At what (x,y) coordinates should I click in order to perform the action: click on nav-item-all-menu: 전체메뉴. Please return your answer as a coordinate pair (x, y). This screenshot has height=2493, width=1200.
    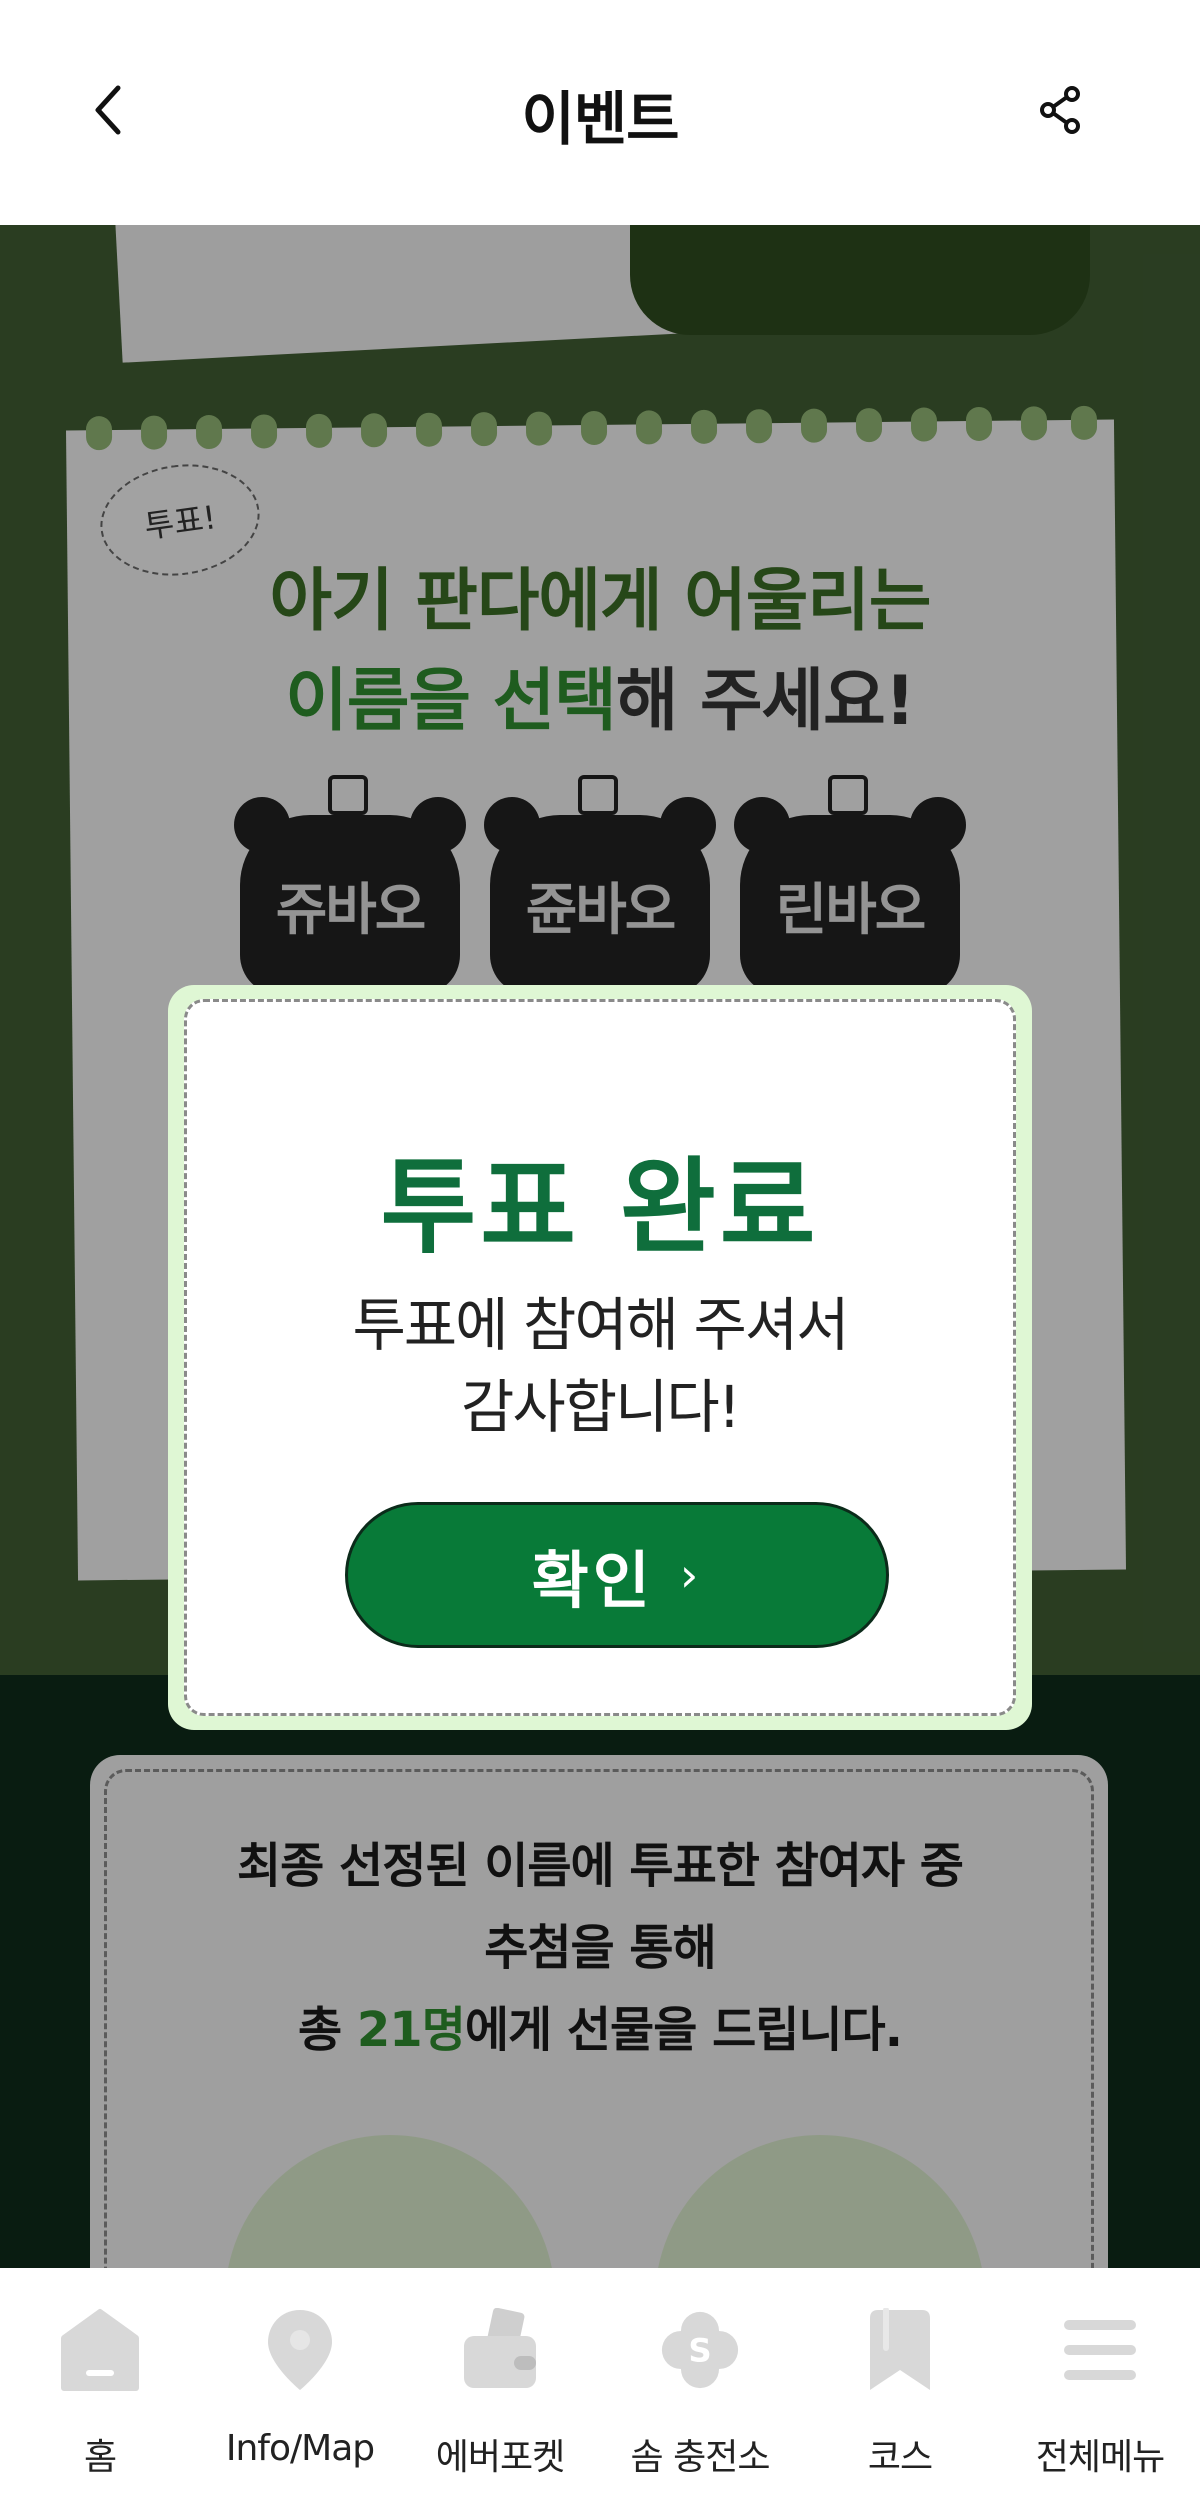
    Looking at the image, I should click on (1100, 2380).